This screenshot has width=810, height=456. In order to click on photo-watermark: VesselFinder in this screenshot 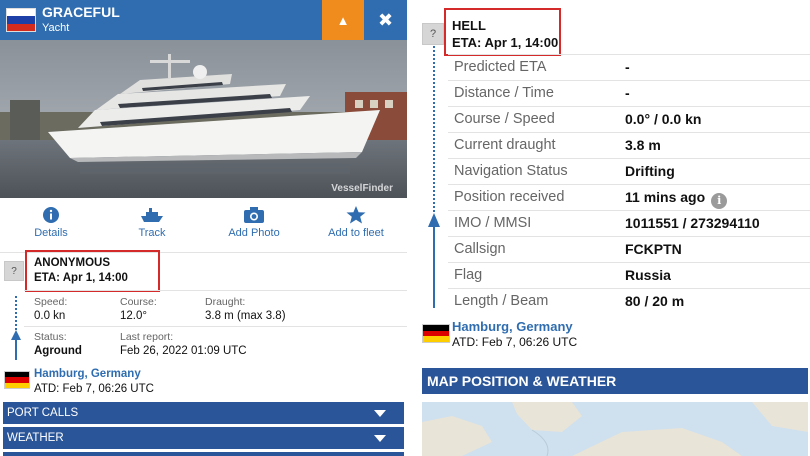, I will do `click(362, 188)`.